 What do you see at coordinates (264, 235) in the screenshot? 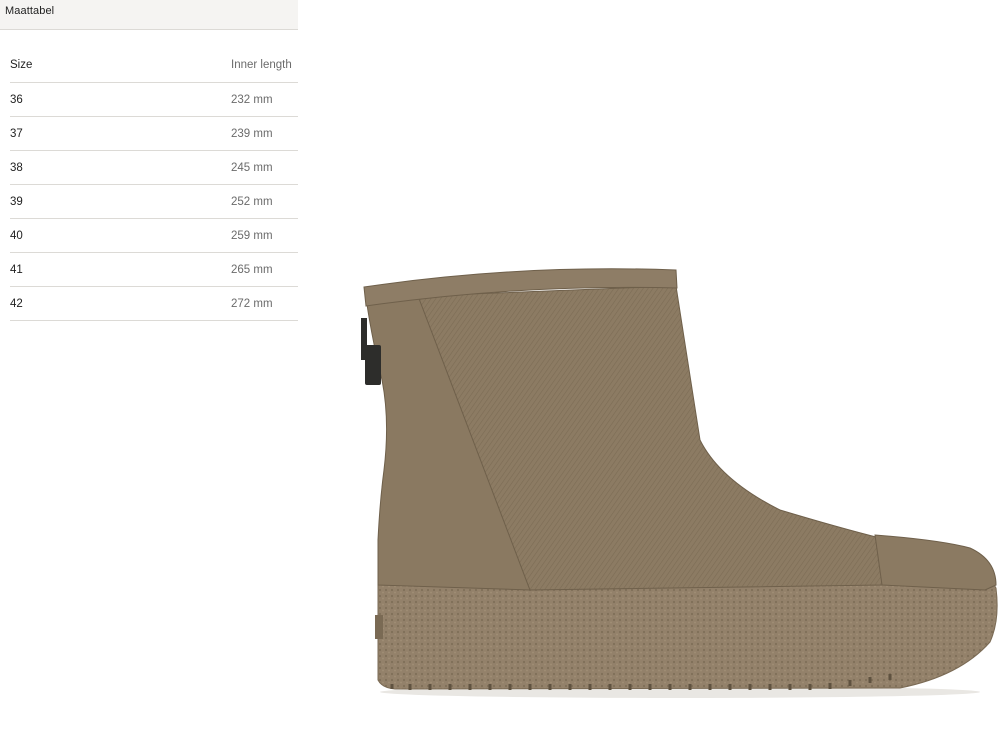
I see `inner-length-cell: 259 mm` at bounding box center [264, 235].